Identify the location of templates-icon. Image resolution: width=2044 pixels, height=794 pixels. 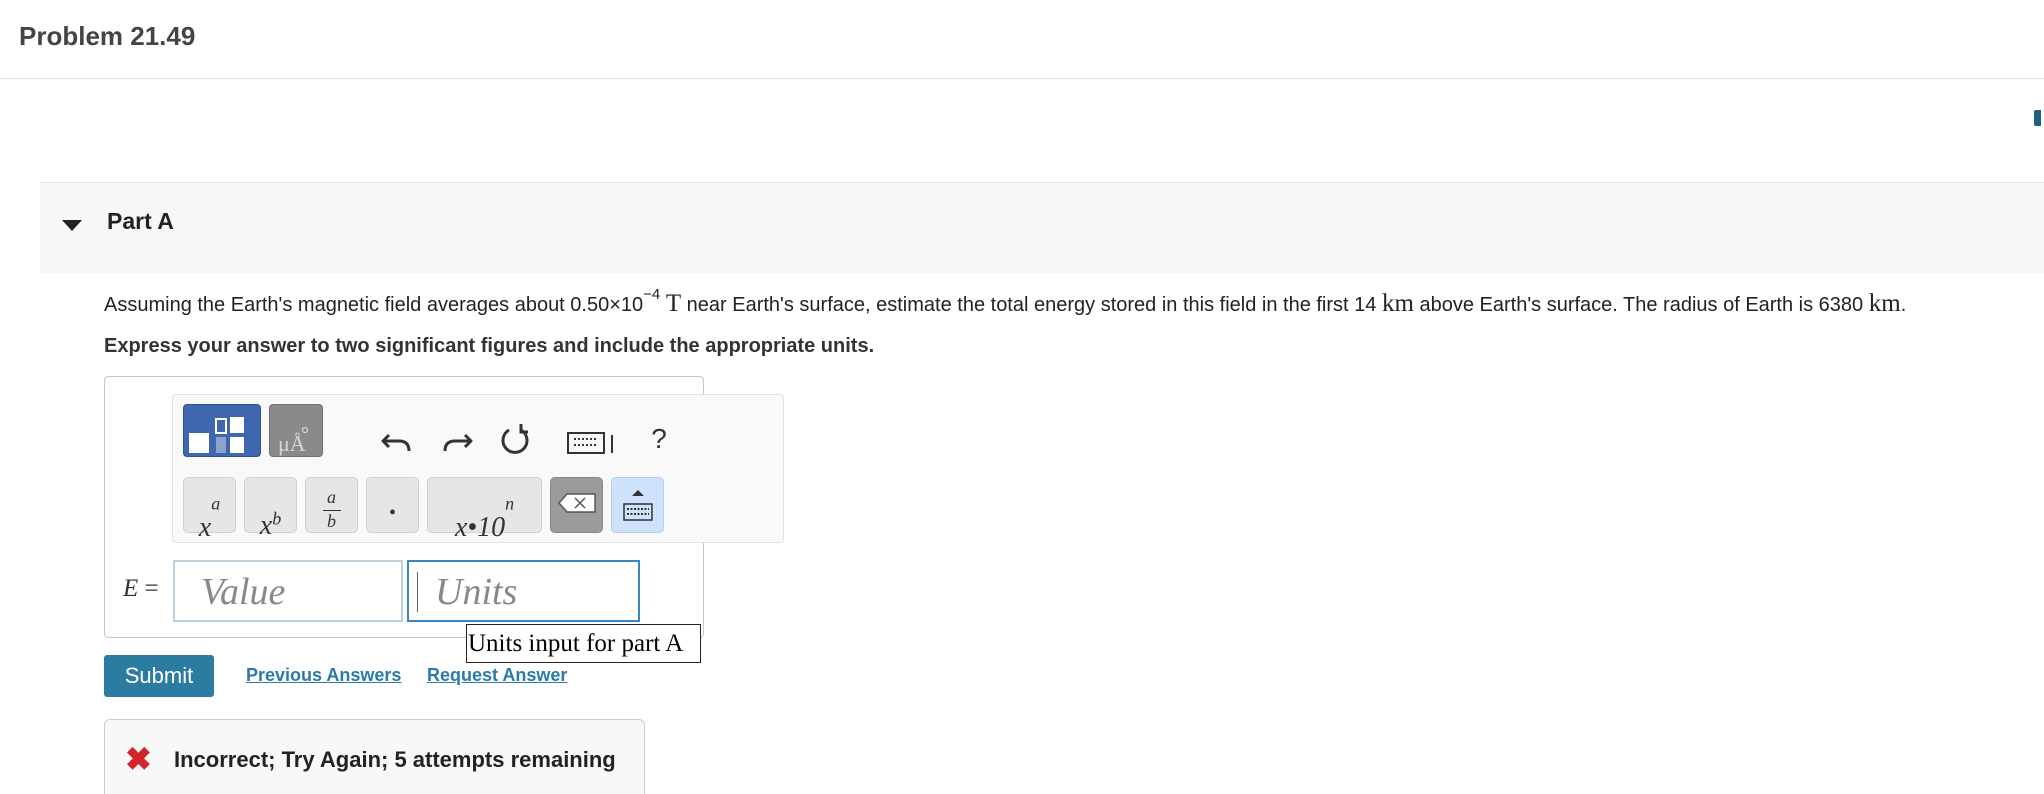
(216, 435).